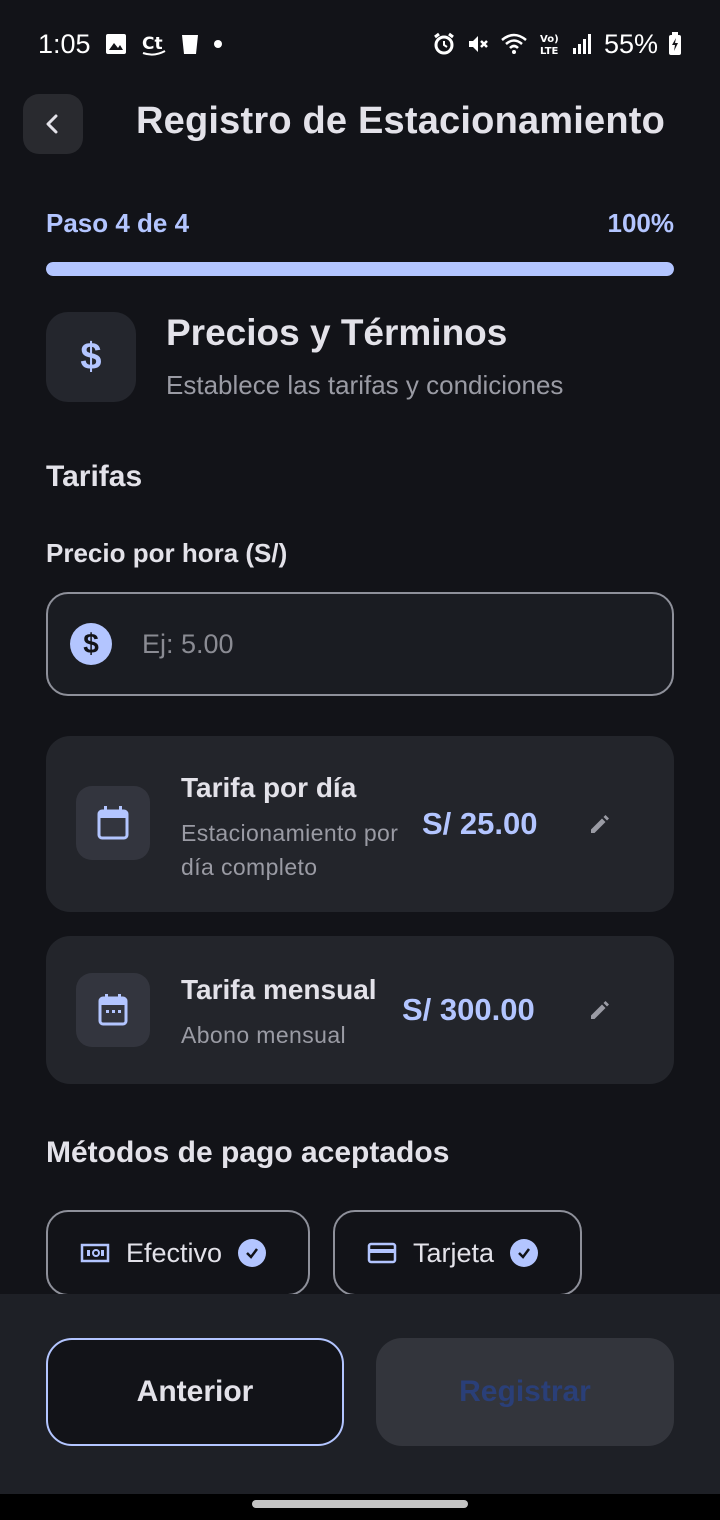  I want to click on daily-rate-description: Estacionamiento por día completo, so click(290, 850).